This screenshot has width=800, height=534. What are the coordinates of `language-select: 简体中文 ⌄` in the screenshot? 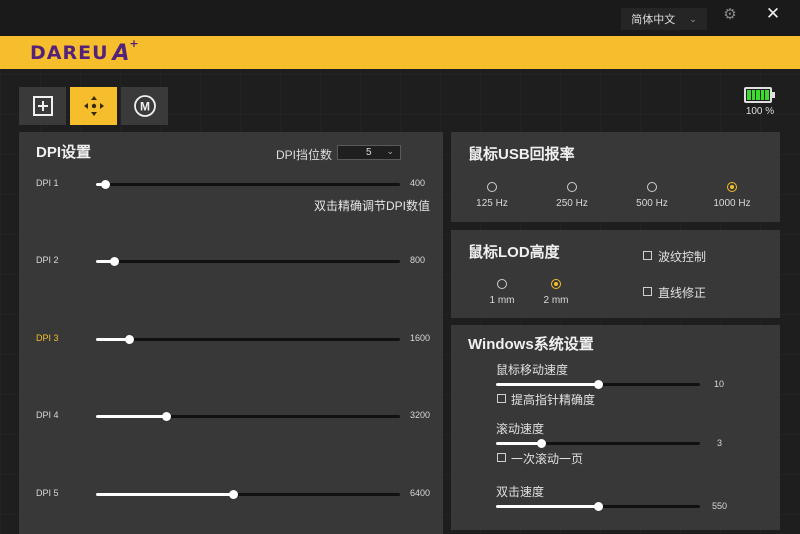 It's located at (664, 19).